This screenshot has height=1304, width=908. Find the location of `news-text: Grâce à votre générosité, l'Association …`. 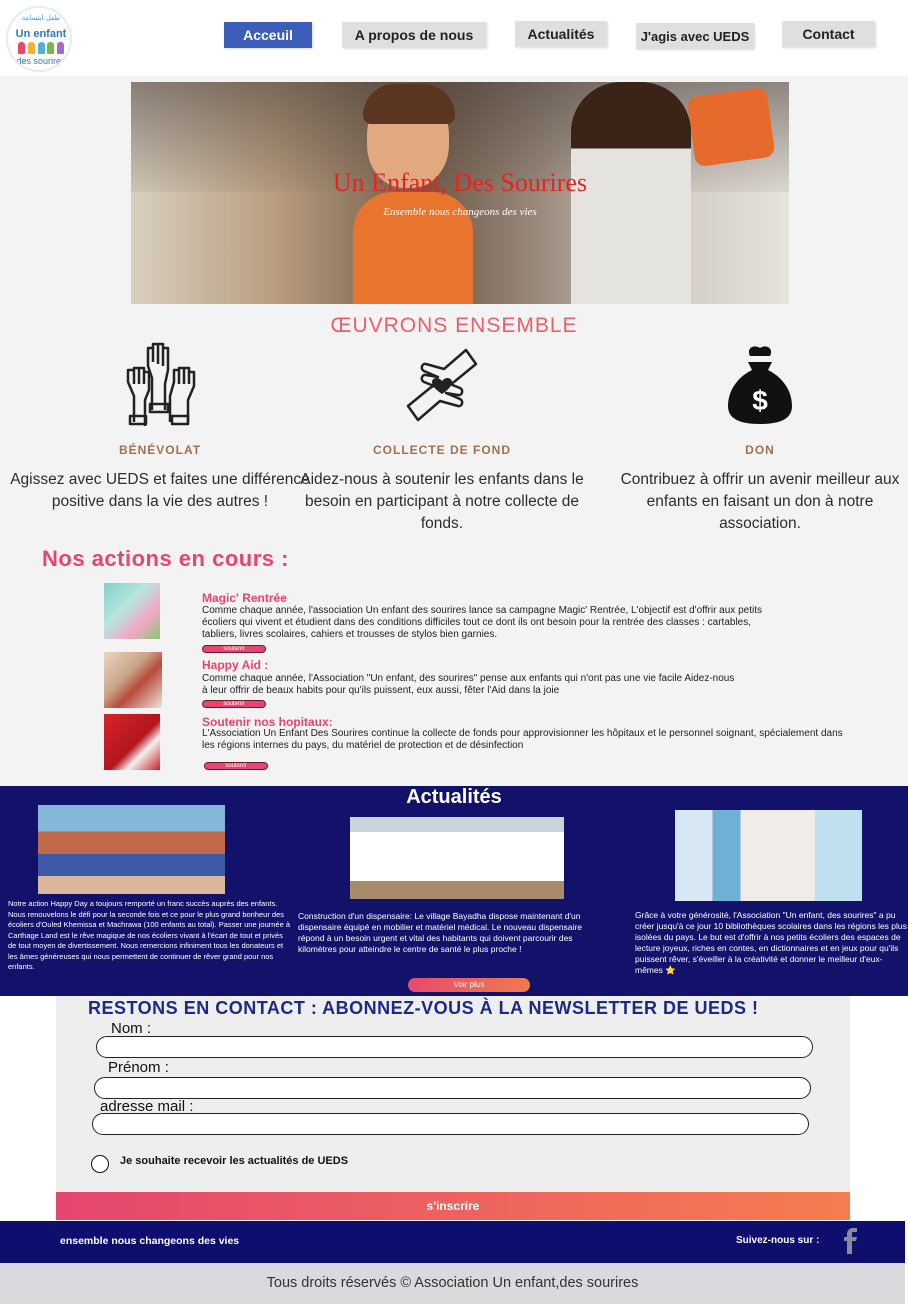

news-text: Grâce à votre générosité, l'Association … is located at coordinates (771, 942).